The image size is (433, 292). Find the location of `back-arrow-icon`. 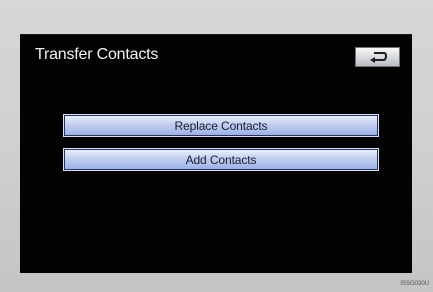

back-arrow-icon is located at coordinates (378, 57).